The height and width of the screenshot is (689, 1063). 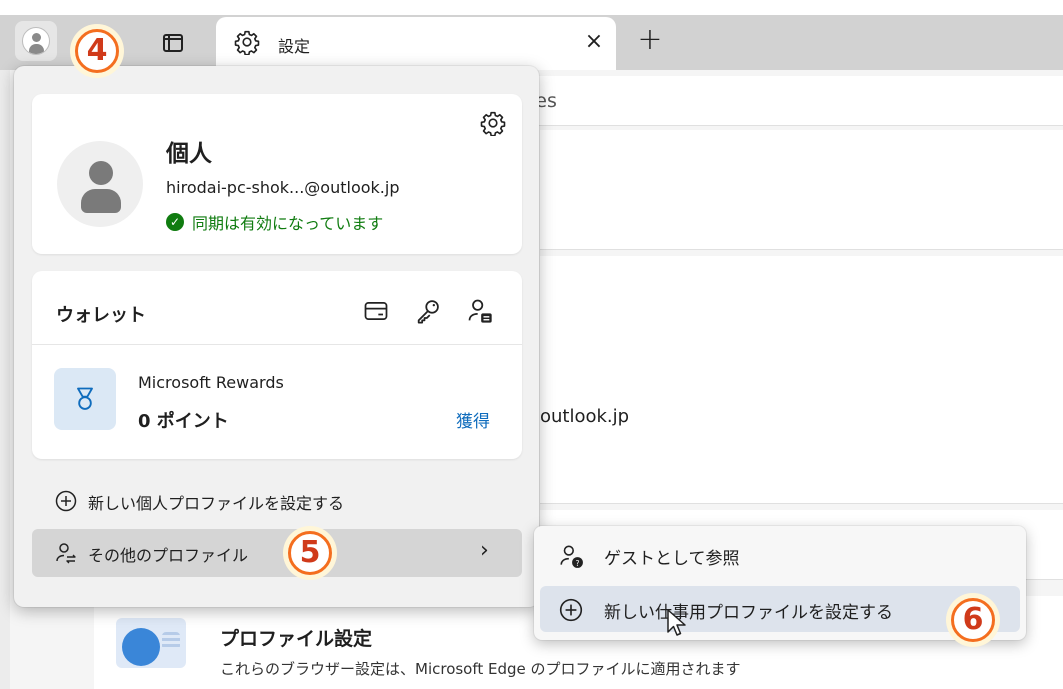 What do you see at coordinates (211, 382) in the screenshot?
I see `rewards-label: Microsoft Rewards` at bounding box center [211, 382].